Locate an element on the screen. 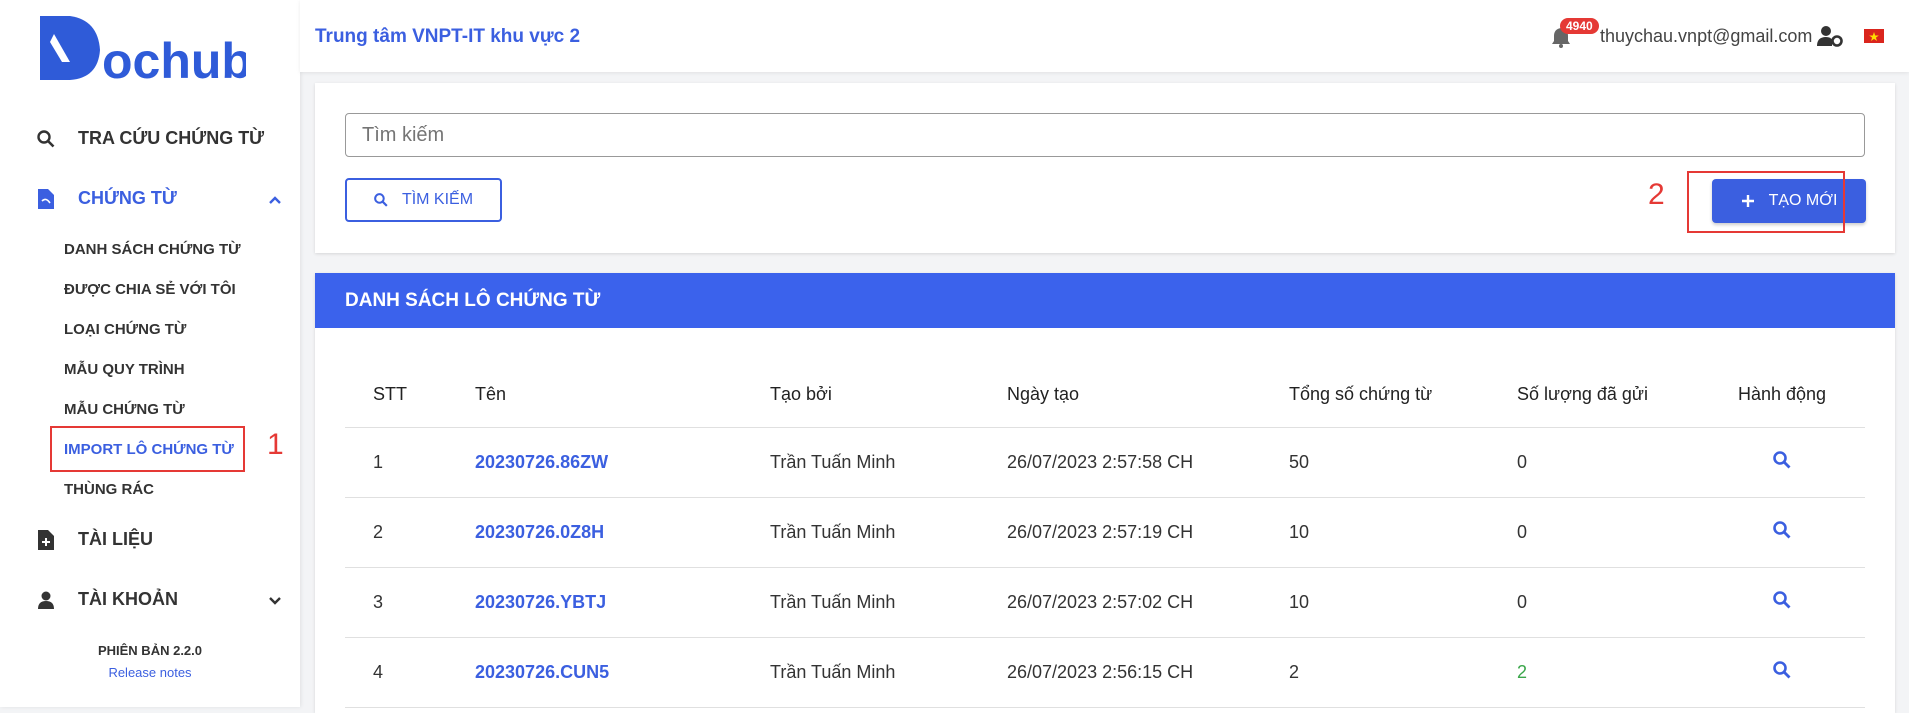  col-tao-boi: Tạo bởi is located at coordinates (860, 395).